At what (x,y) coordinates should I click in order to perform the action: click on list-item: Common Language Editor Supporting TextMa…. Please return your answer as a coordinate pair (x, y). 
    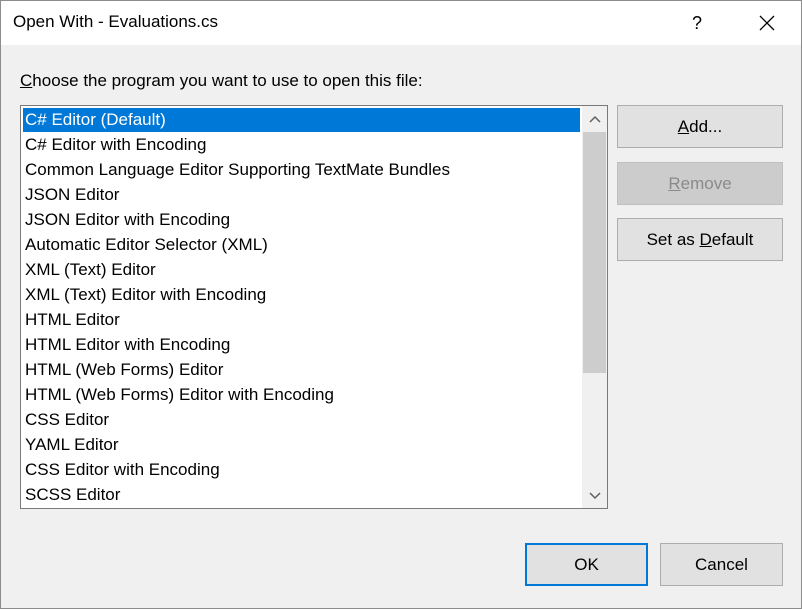
    Looking at the image, I should click on (301, 170).